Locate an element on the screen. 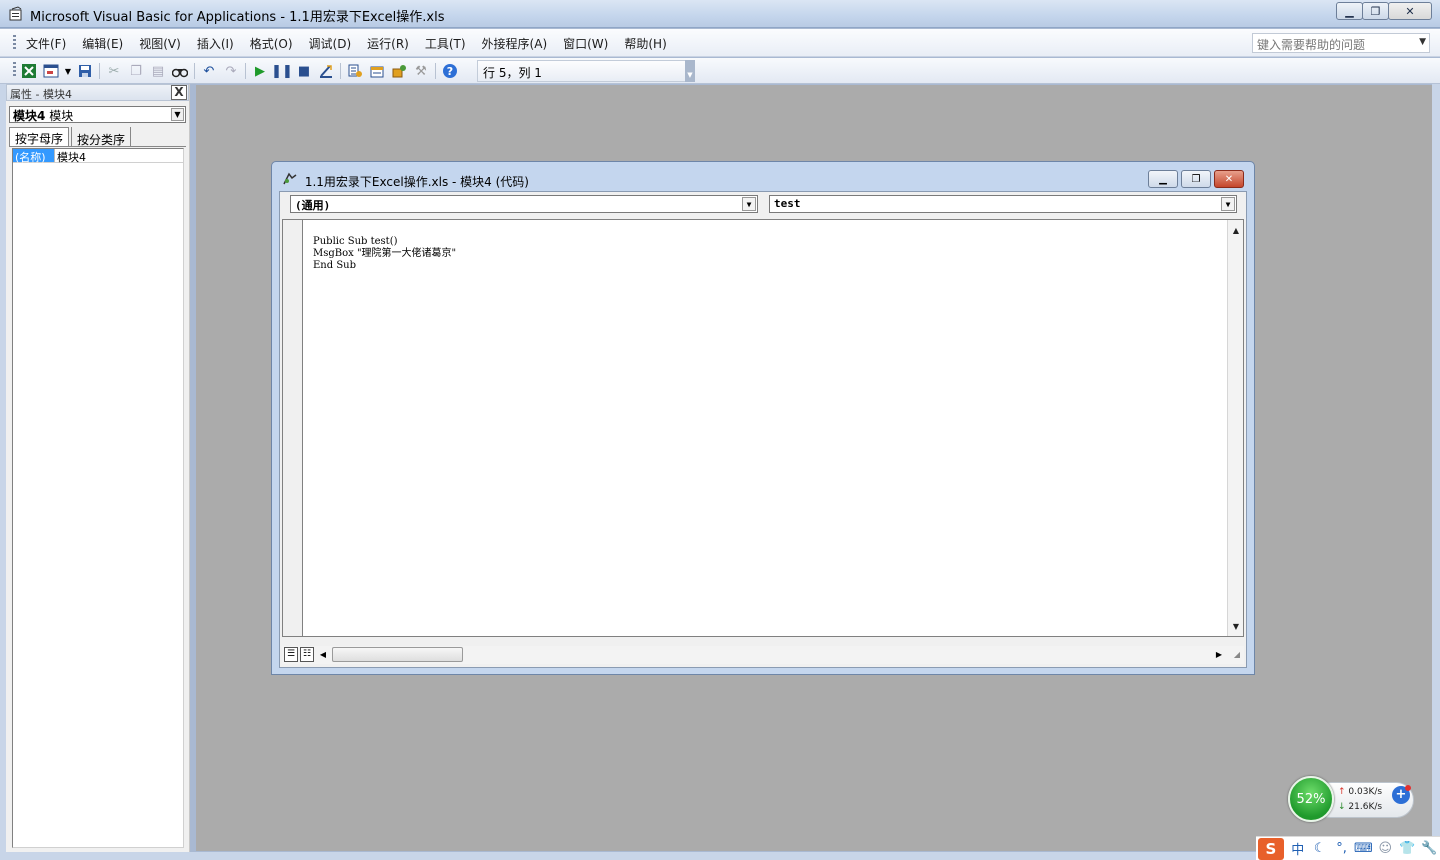  menu-tools: 工具(T) is located at coordinates (445, 43).